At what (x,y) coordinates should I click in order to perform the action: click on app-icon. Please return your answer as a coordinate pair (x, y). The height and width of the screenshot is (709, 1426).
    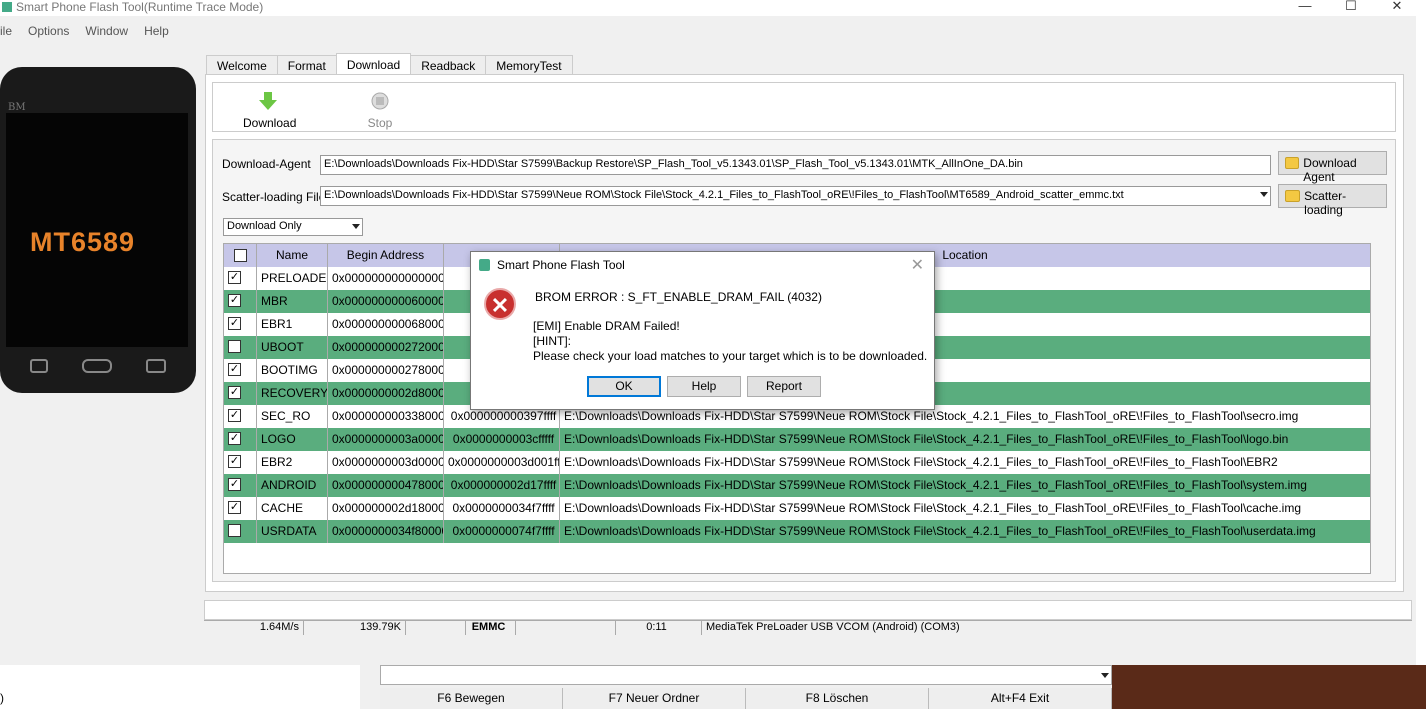
    Looking at the image, I should click on (484, 265).